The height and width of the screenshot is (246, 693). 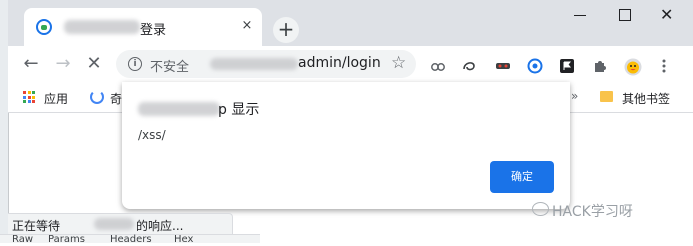 What do you see at coordinates (626, 15) in the screenshot?
I see `maximize-button` at bounding box center [626, 15].